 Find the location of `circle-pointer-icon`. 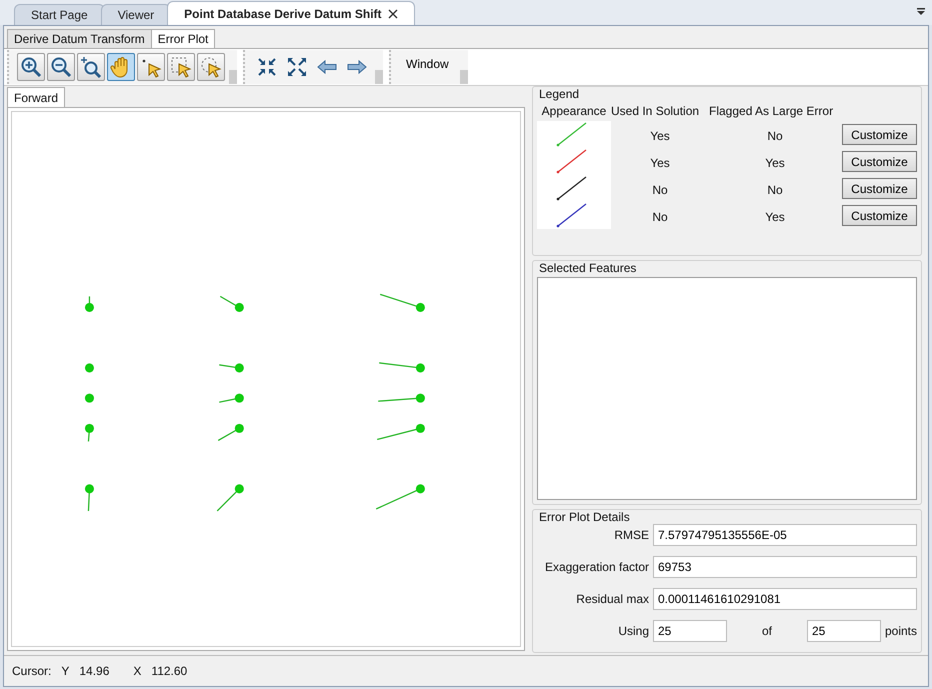

circle-pointer-icon is located at coordinates (211, 67).